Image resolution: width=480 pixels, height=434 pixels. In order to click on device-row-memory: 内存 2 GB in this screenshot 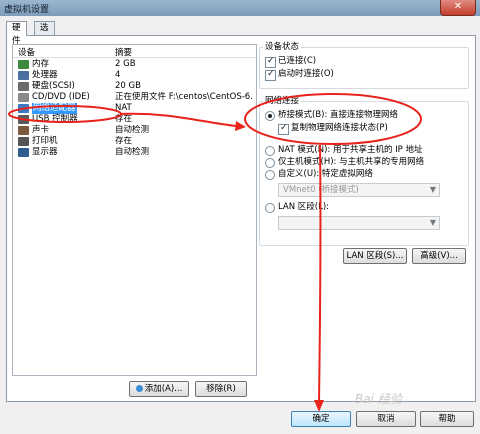, I will do `click(134, 64)`.